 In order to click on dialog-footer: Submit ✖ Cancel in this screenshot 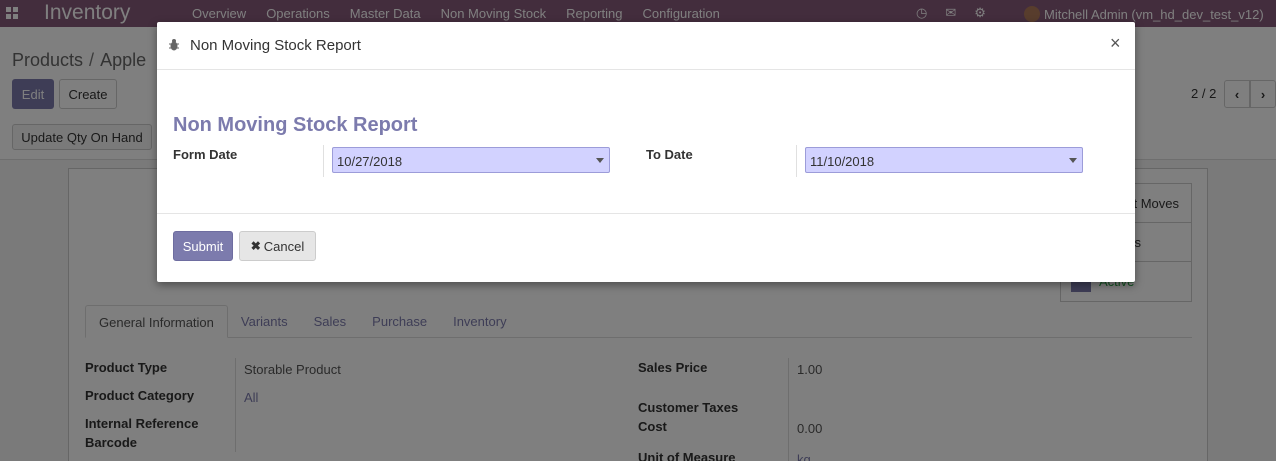, I will do `click(646, 247)`.